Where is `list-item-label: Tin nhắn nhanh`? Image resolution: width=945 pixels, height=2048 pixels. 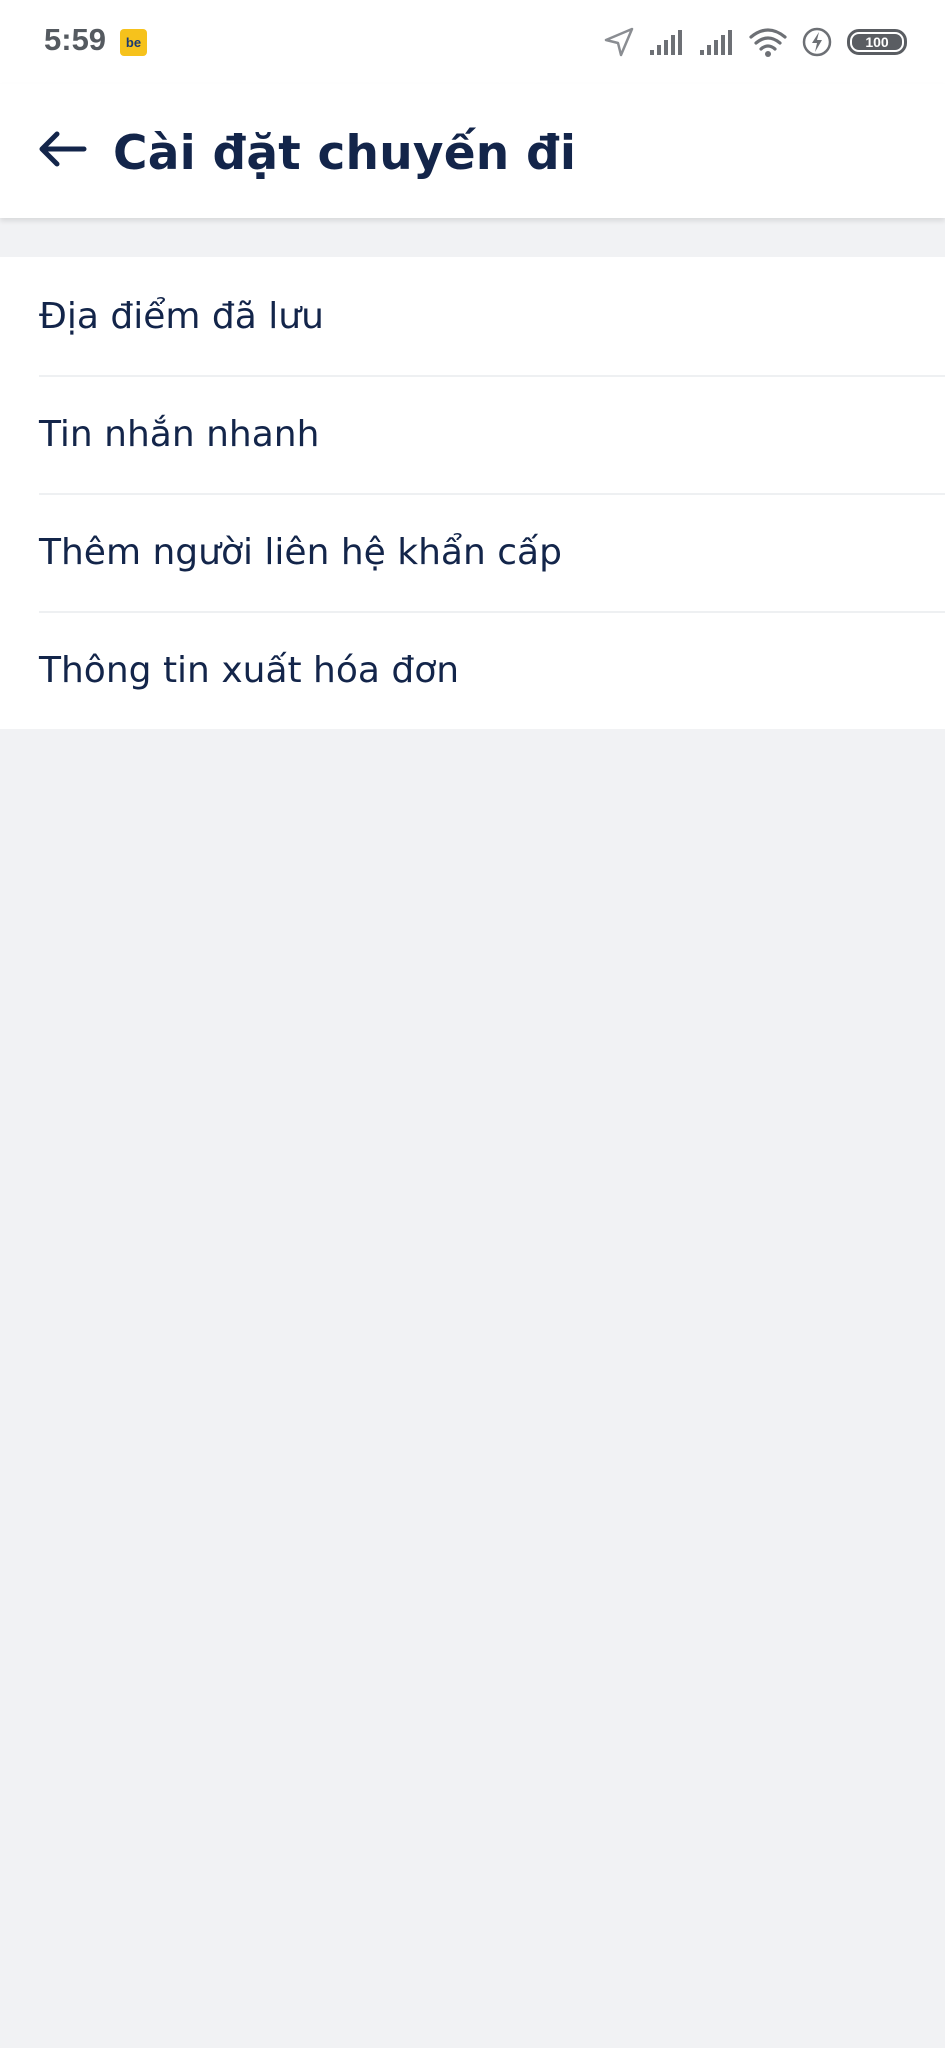
list-item-label: Tin nhắn nhanh is located at coordinates (179, 434).